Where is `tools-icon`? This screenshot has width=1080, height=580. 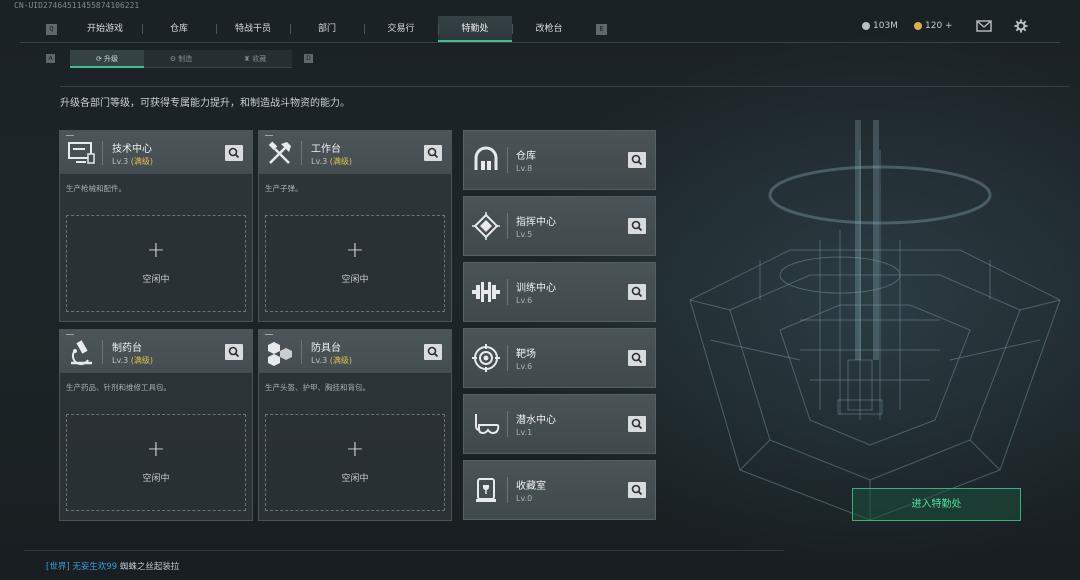
tools-icon is located at coordinates (279, 152).